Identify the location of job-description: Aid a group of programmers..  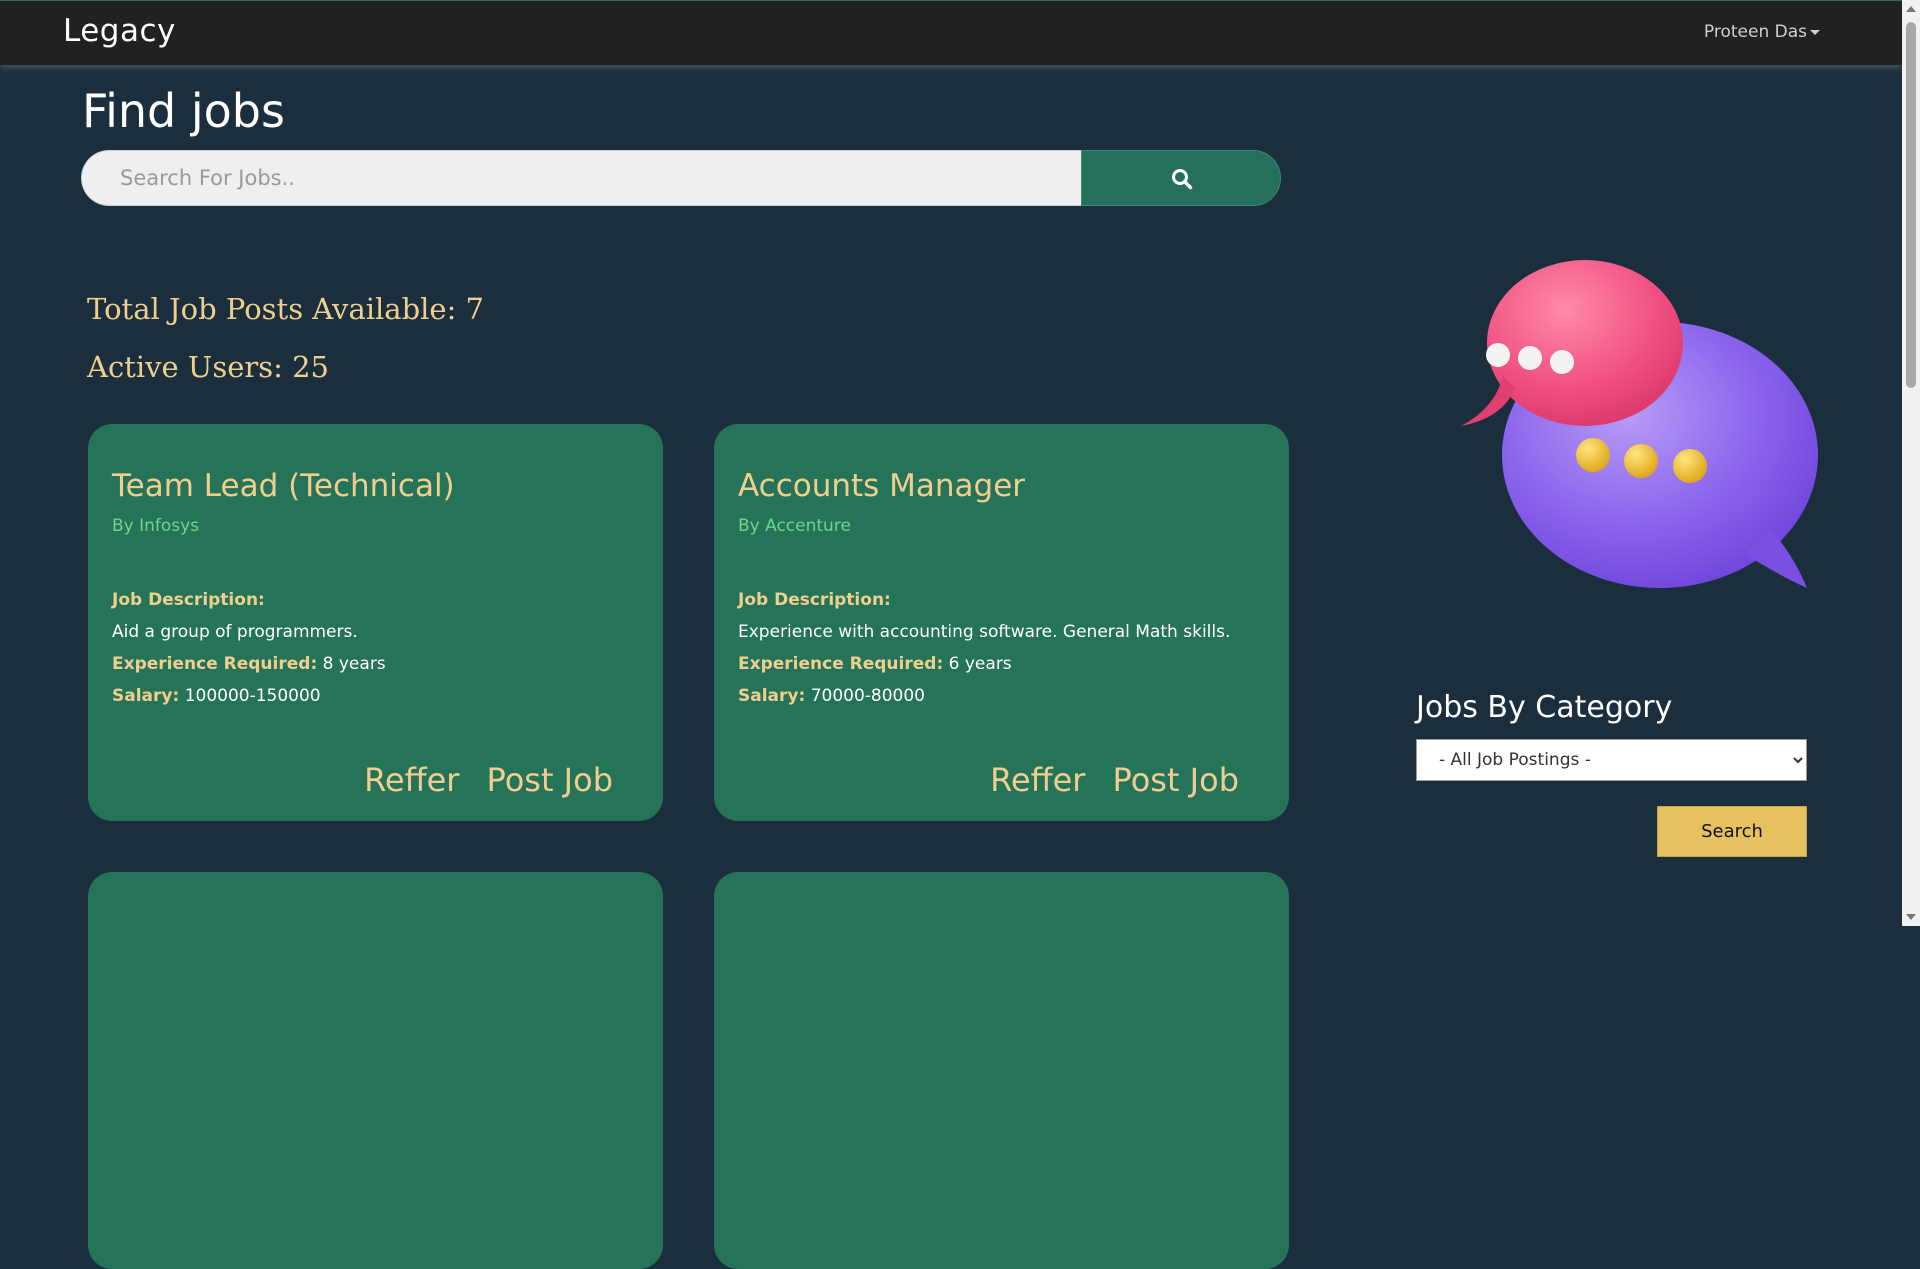
(235, 632).